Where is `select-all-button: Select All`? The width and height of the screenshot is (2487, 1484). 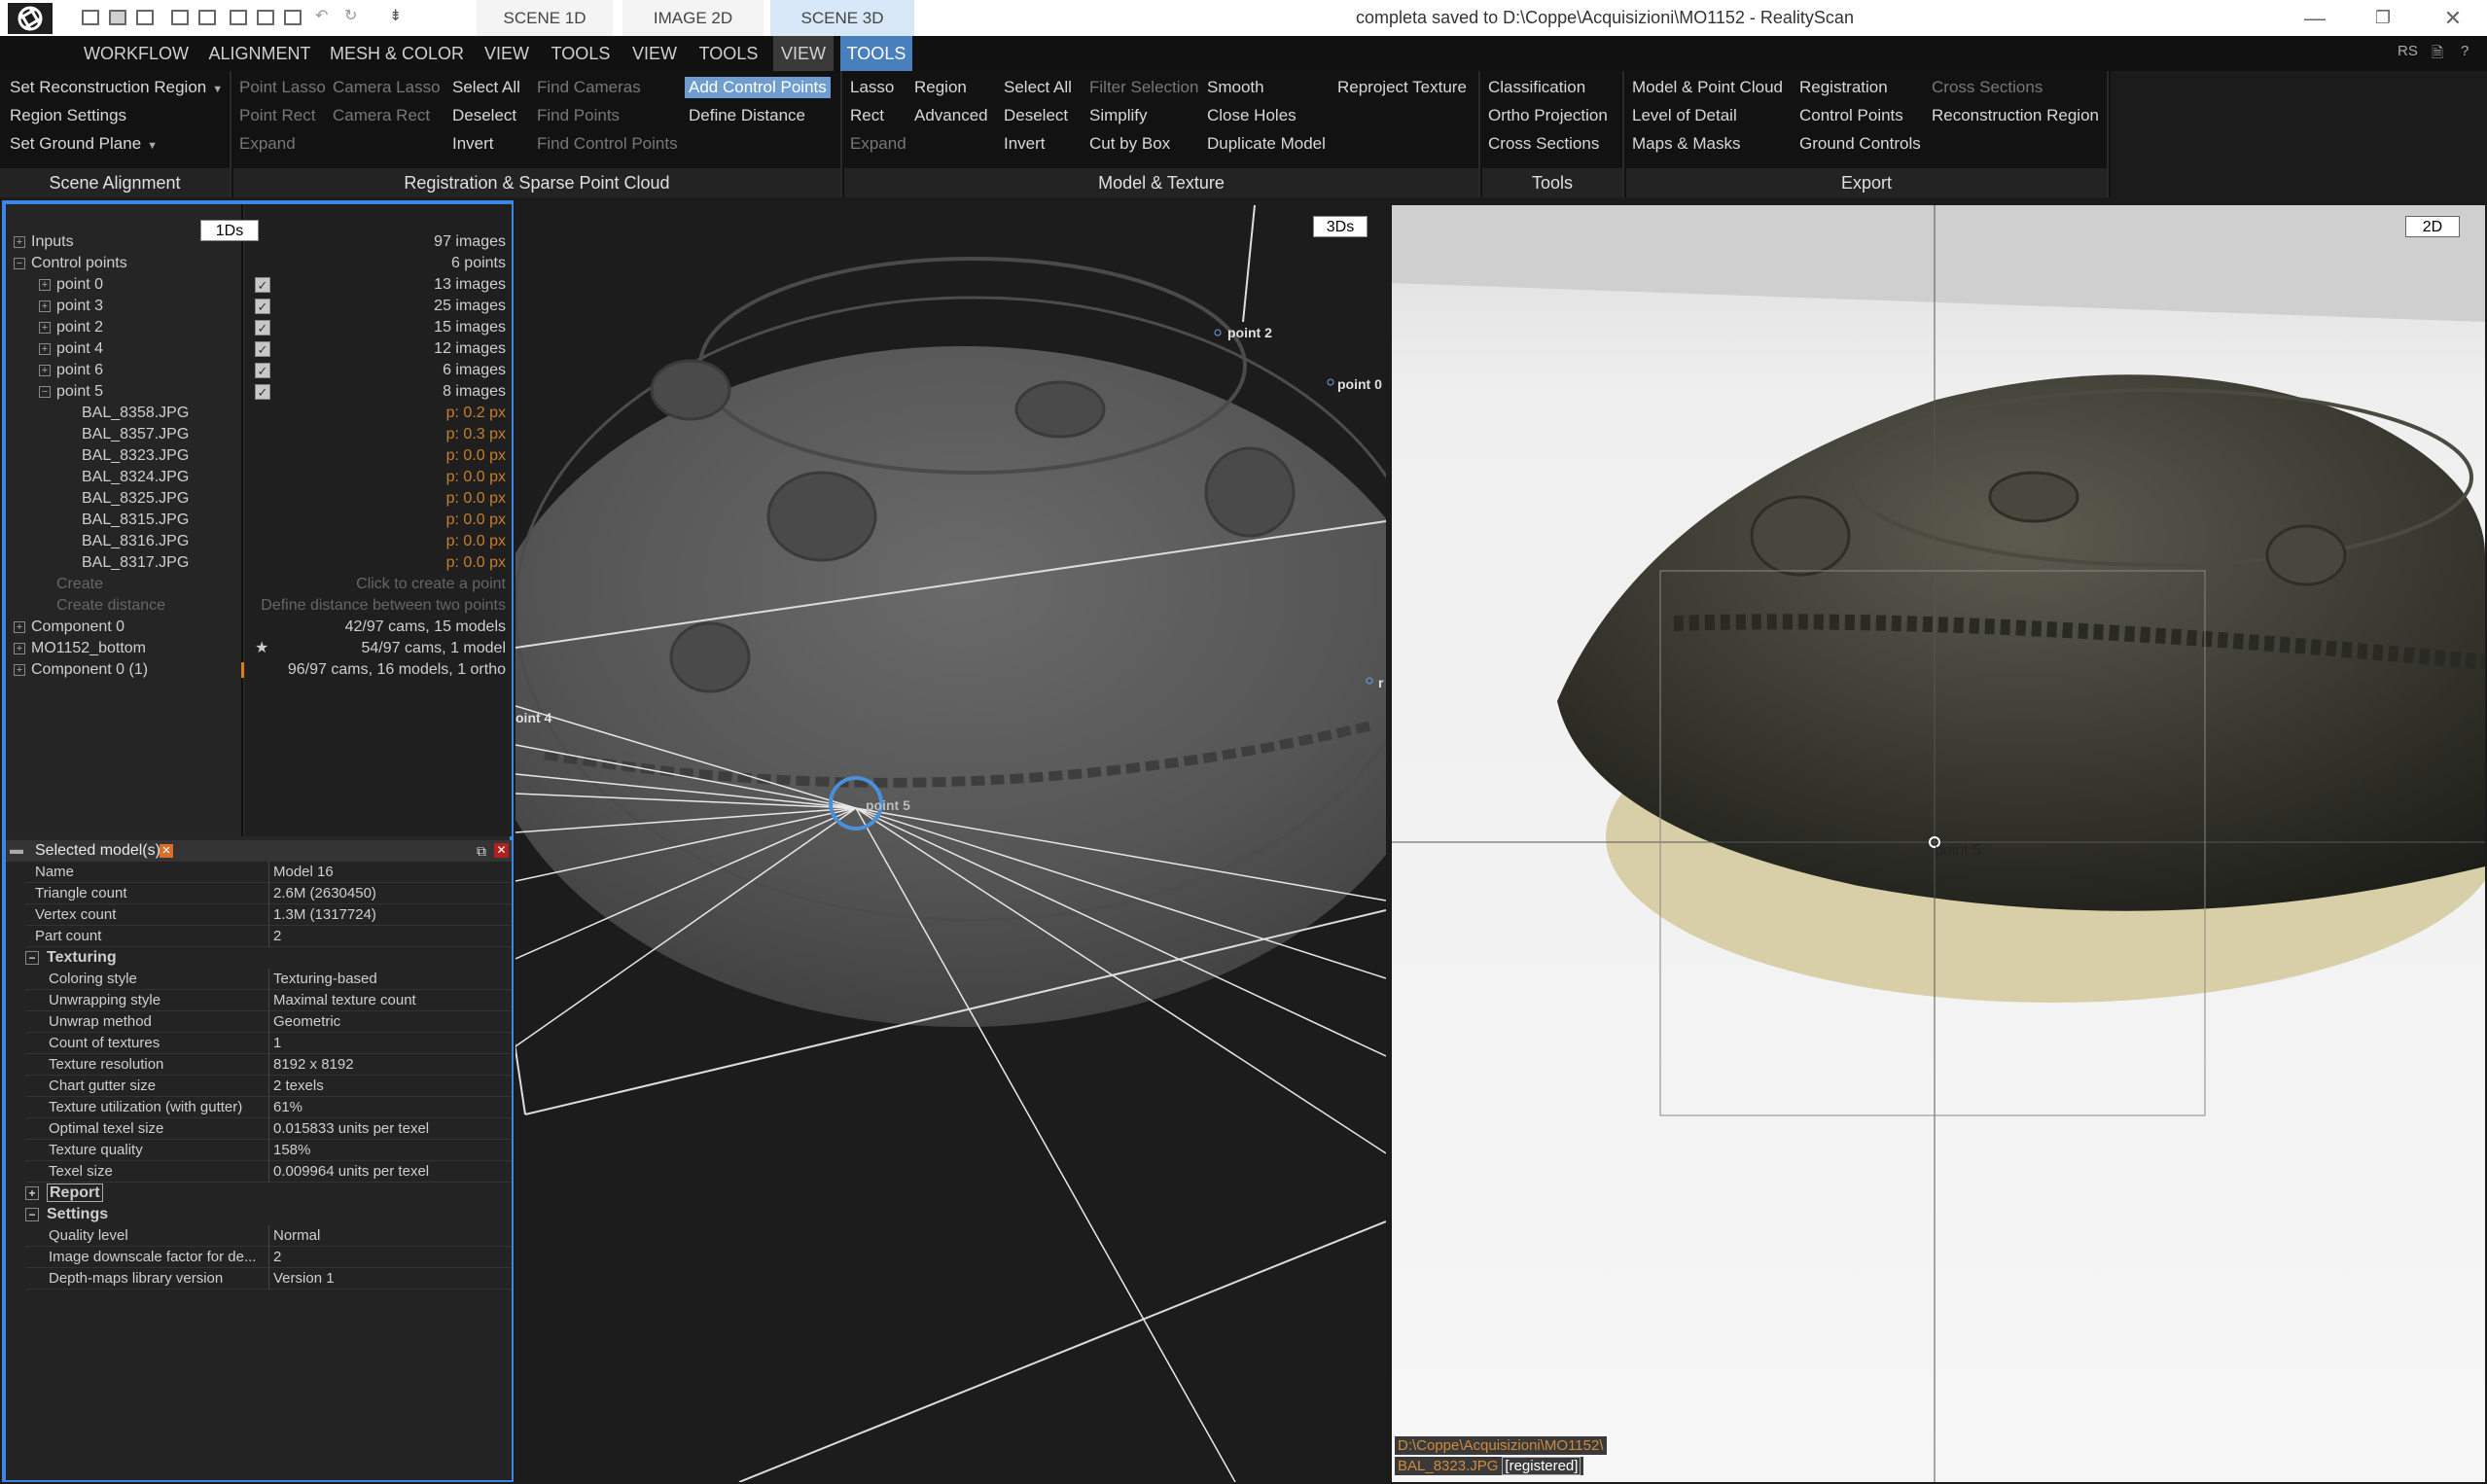 select-all-button: Select All is located at coordinates (486, 88).